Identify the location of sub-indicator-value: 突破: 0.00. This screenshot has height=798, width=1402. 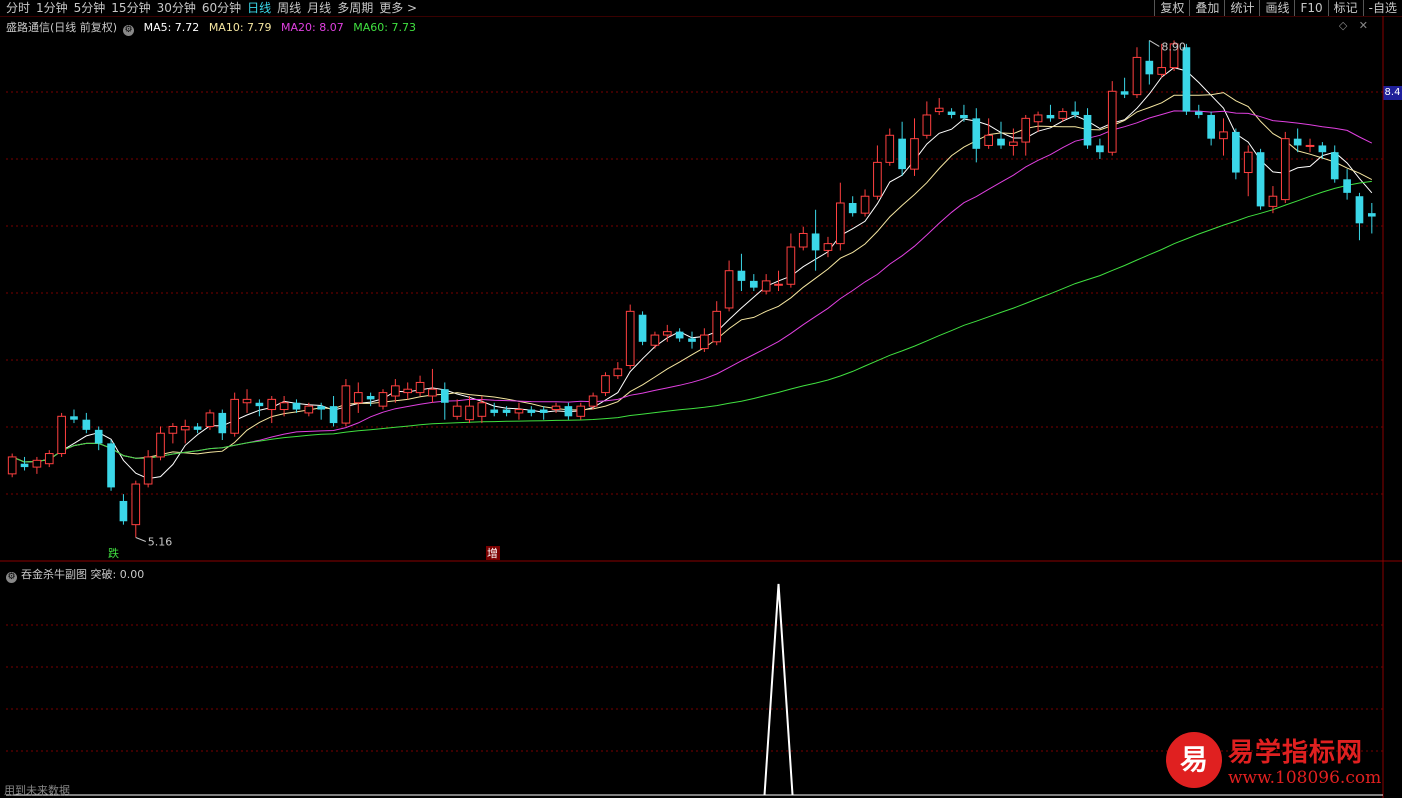
(117, 574).